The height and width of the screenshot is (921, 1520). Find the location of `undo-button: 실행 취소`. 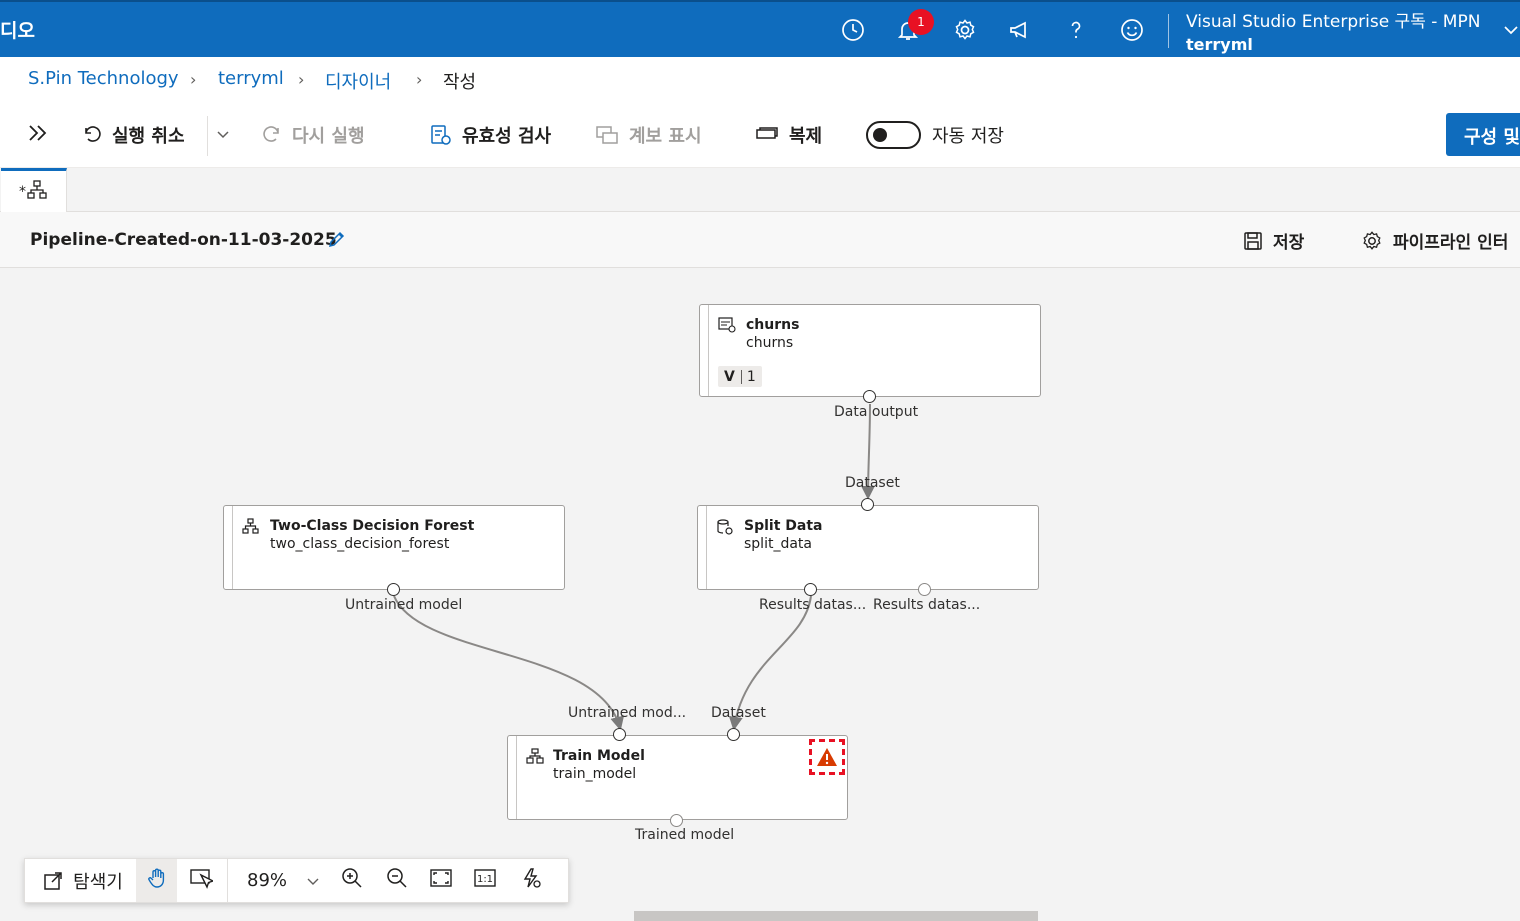

undo-button: 실행 취소 is located at coordinates (133, 135).